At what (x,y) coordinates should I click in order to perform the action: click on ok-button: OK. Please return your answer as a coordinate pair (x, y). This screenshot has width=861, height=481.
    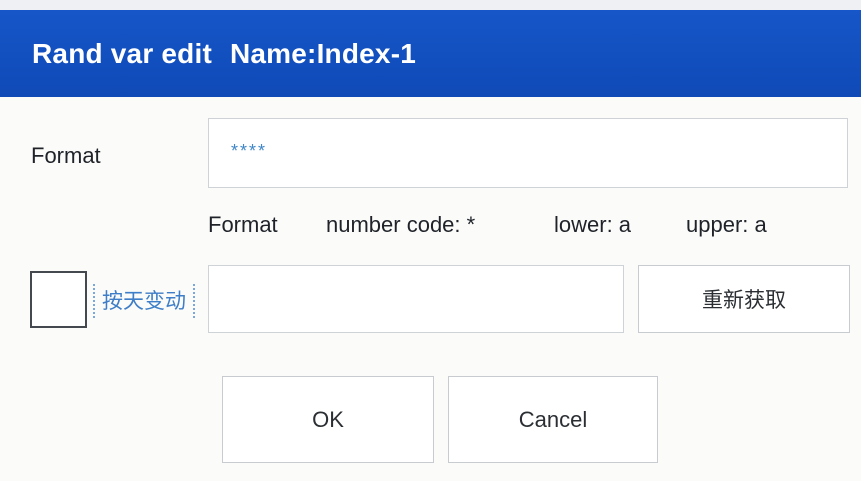
    Looking at the image, I should click on (328, 419).